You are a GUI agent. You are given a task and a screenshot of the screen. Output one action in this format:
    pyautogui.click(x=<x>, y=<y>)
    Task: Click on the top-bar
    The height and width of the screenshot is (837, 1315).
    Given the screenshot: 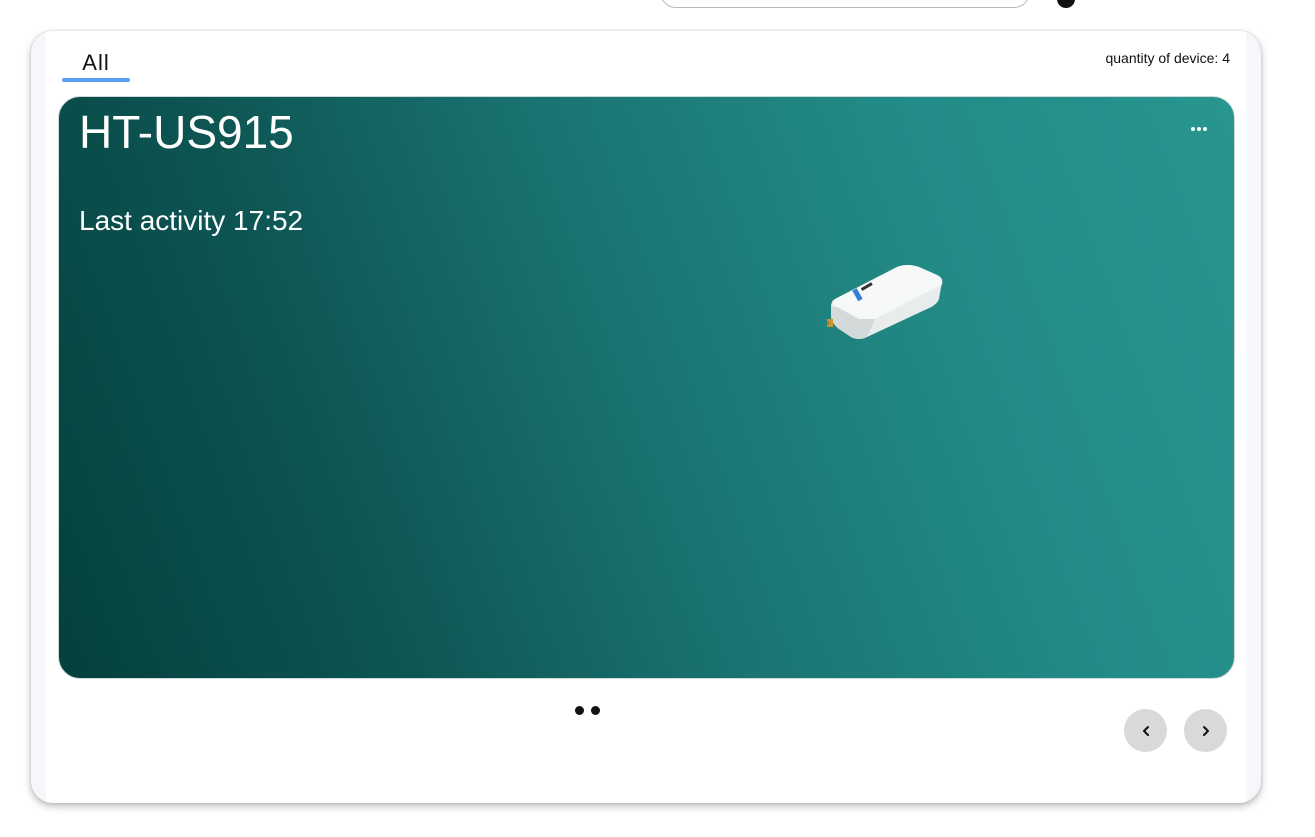 What is the action you would take?
    pyautogui.click(x=657, y=12)
    